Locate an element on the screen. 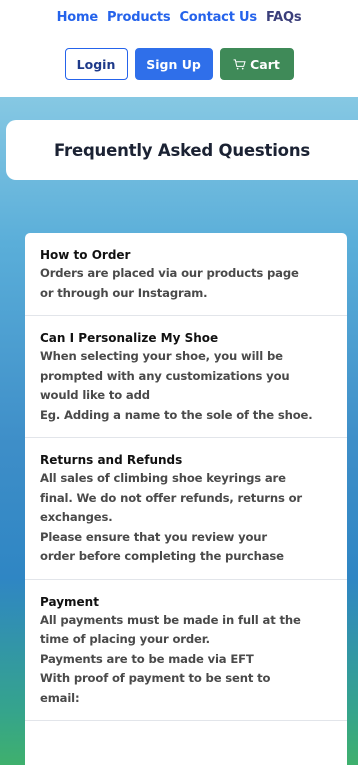  login-button: Login is located at coordinates (96, 64).